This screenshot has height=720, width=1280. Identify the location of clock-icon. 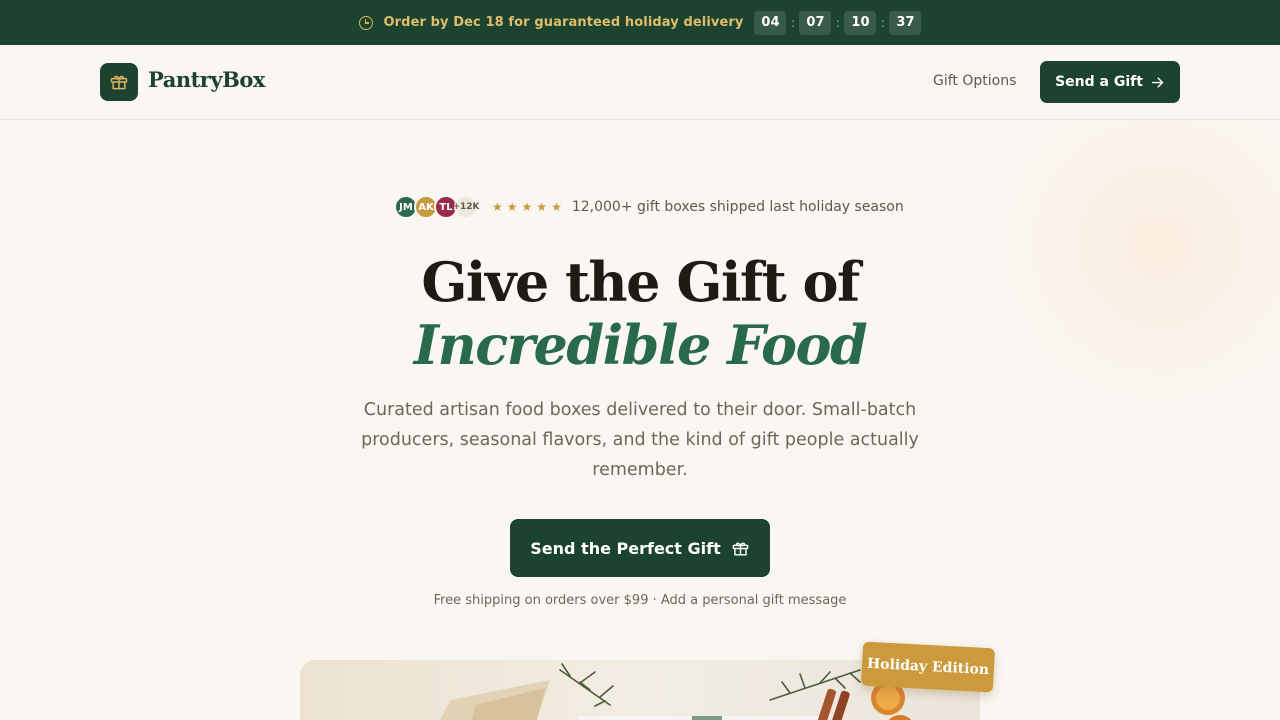
(365, 22).